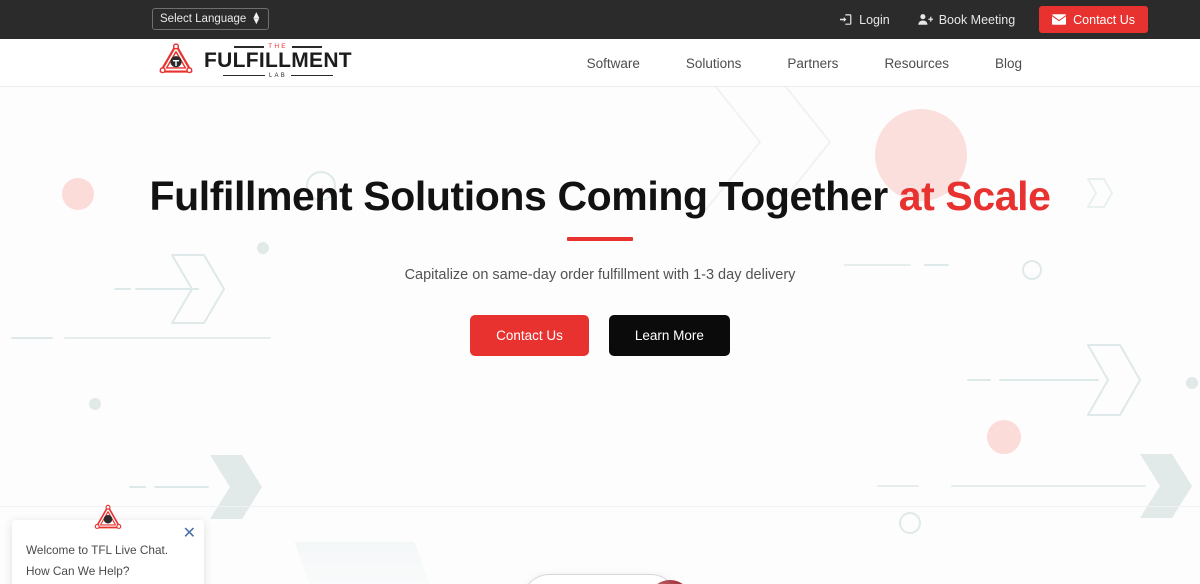 This screenshot has width=1200, height=584. Describe the element at coordinates (600, 506) in the screenshot. I see `section-divider` at that location.